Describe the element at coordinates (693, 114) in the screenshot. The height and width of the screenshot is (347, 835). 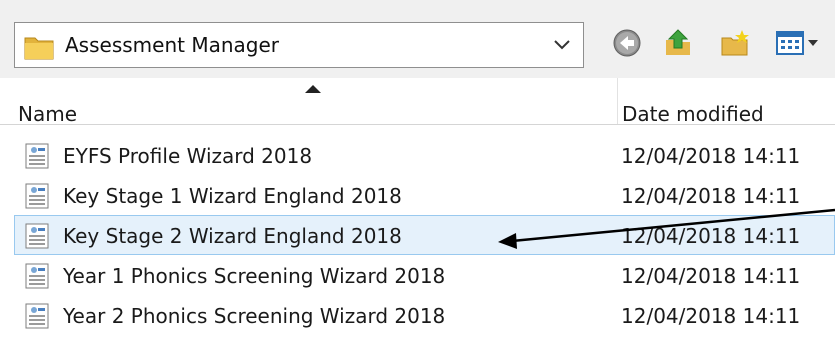
I see `column-header-date-label: Date modified` at that location.